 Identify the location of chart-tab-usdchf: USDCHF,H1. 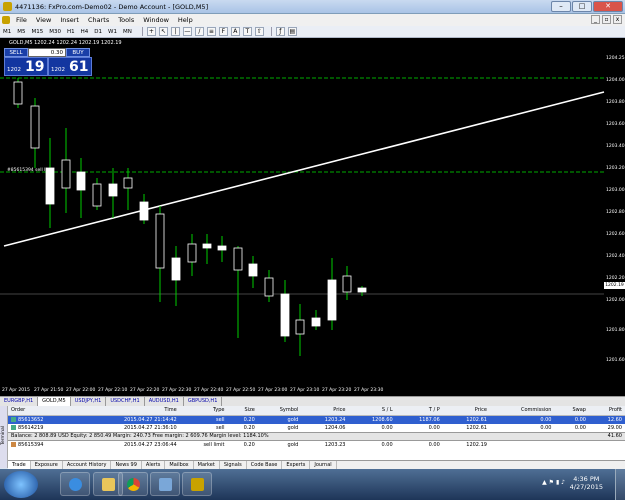
(125, 401).